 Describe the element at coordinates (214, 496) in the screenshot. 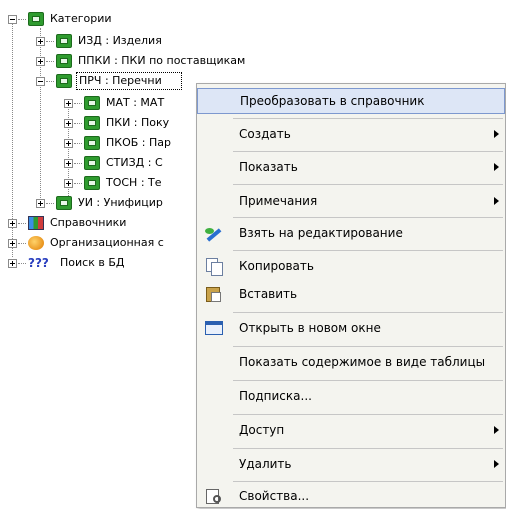

I see `properties-icon` at that location.